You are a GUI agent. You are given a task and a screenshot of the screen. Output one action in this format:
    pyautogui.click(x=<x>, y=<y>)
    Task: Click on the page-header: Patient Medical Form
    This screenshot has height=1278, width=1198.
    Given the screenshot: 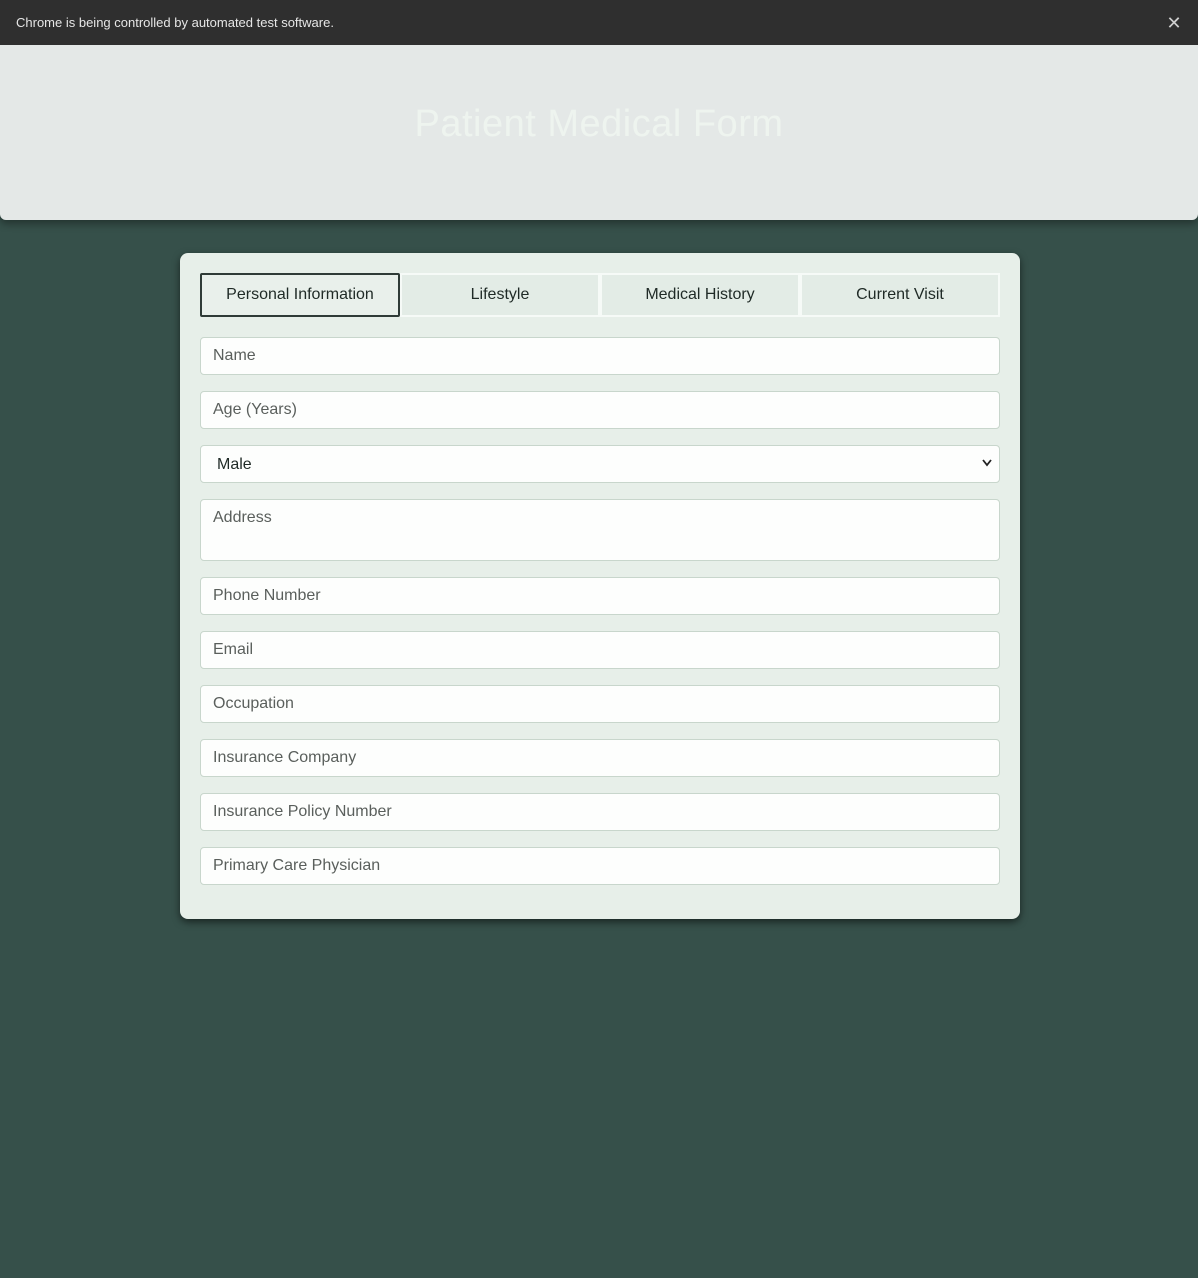 What is the action you would take?
    pyautogui.click(x=599, y=132)
    